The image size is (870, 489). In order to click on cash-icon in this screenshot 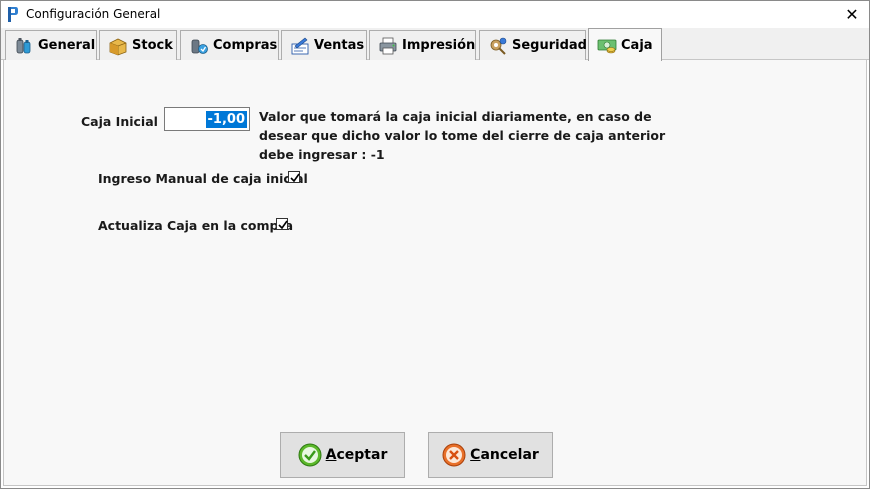, I will do `click(607, 46)`.